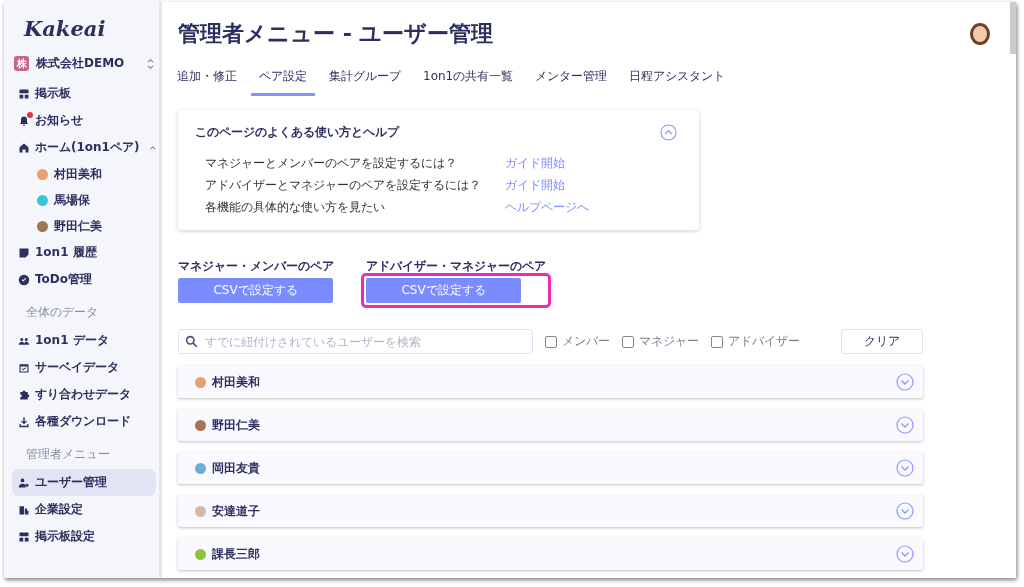 The width and height of the screenshot is (1024, 587). What do you see at coordinates (98, 174) in the screenshot?
I see `nav-item: 村田美和` at bounding box center [98, 174].